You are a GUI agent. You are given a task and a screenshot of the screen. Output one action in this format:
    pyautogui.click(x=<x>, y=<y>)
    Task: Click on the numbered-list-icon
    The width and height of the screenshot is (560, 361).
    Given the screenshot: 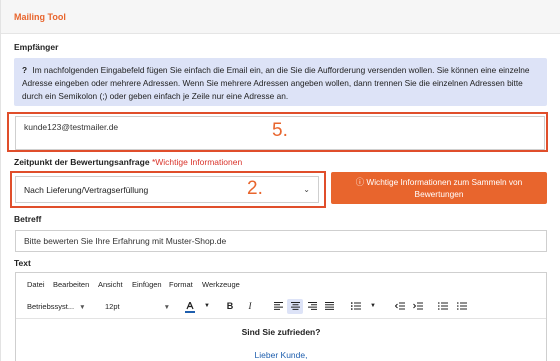 What is the action you would take?
    pyautogui.click(x=356, y=306)
    